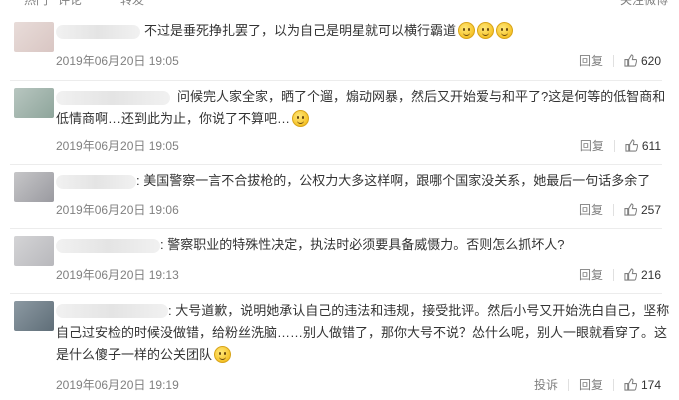  I want to click on like-button: 174, so click(642, 385).